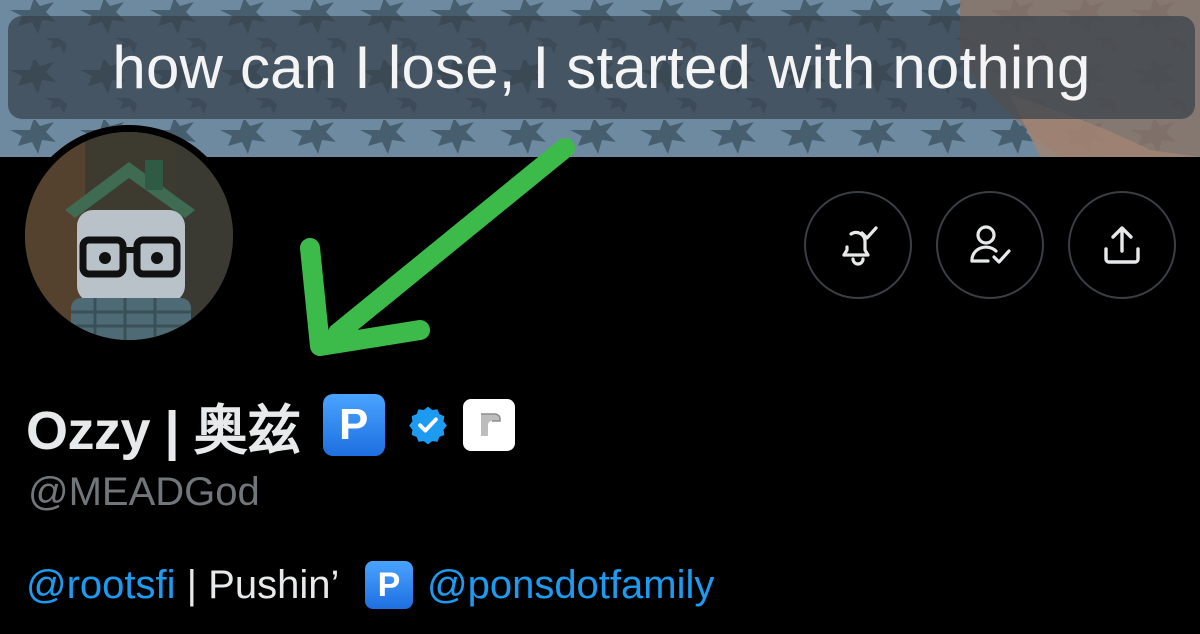  I want to click on bell-check-icon, so click(860, 246).